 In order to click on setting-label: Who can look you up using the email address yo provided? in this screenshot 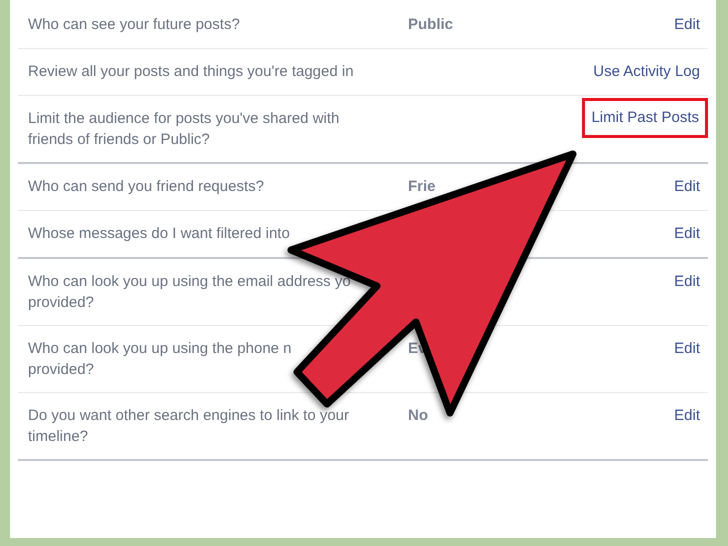, I will do `click(190, 292)`.